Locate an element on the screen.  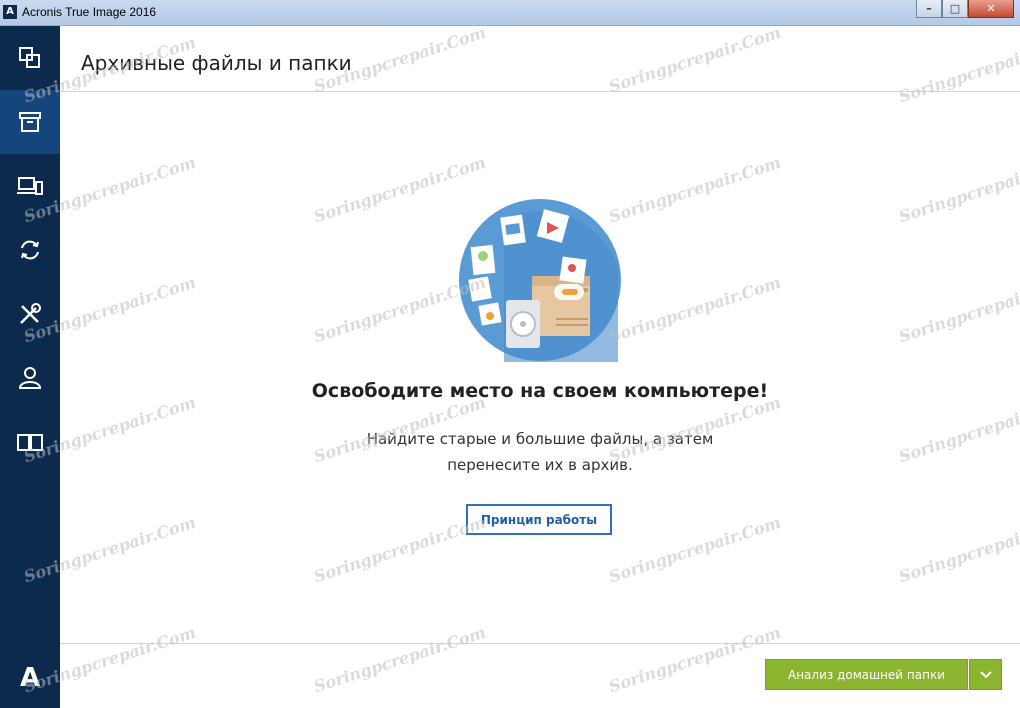
maximize-button: □ is located at coordinates (955, 9).